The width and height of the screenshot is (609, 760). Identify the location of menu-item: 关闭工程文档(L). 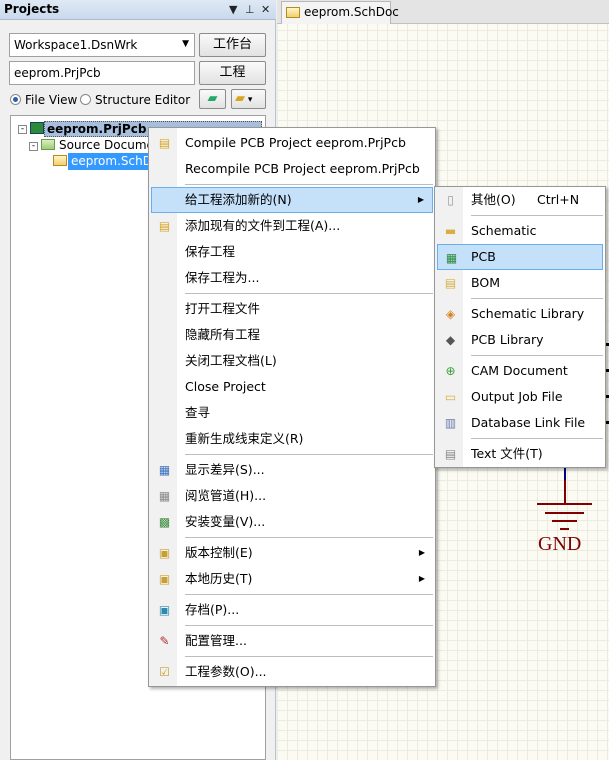
(292, 361).